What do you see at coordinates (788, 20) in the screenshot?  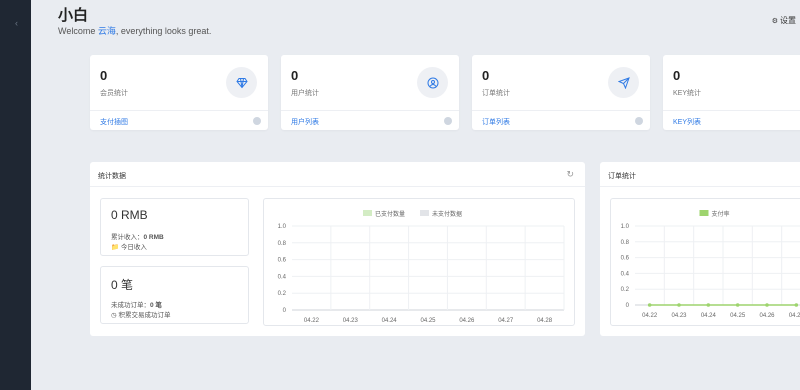 I see `settings-label: 设置` at bounding box center [788, 20].